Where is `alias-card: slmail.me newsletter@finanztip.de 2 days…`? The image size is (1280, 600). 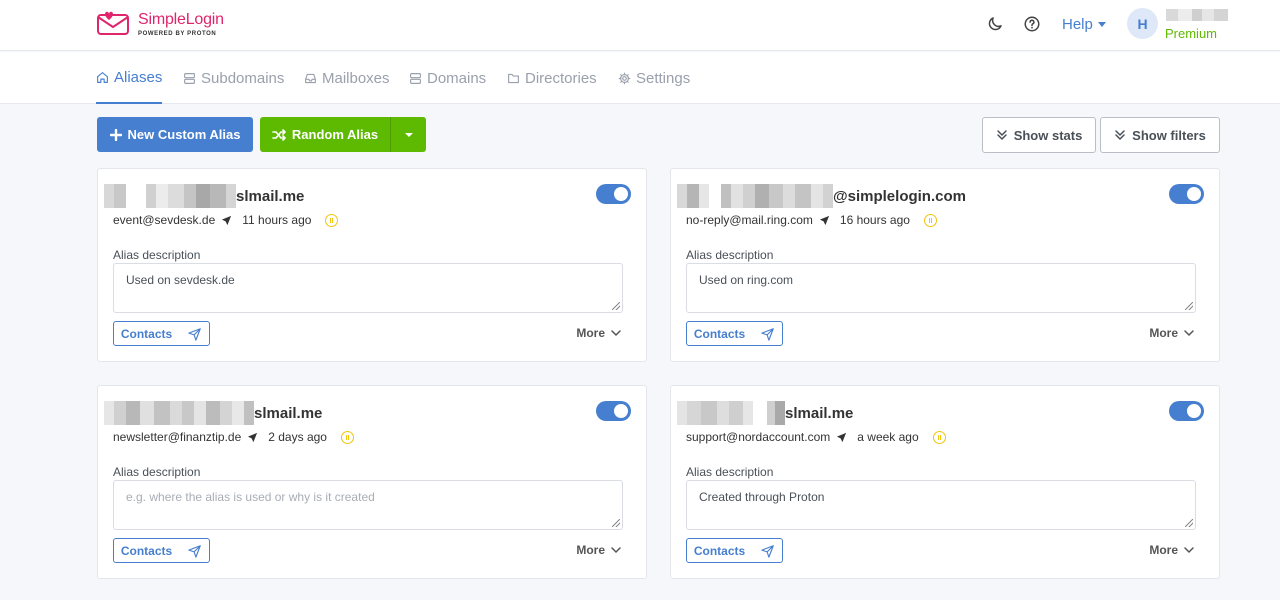
alias-card: slmail.me newsletter@finanztip.de 2 days… is located at coordinates (372, 482).